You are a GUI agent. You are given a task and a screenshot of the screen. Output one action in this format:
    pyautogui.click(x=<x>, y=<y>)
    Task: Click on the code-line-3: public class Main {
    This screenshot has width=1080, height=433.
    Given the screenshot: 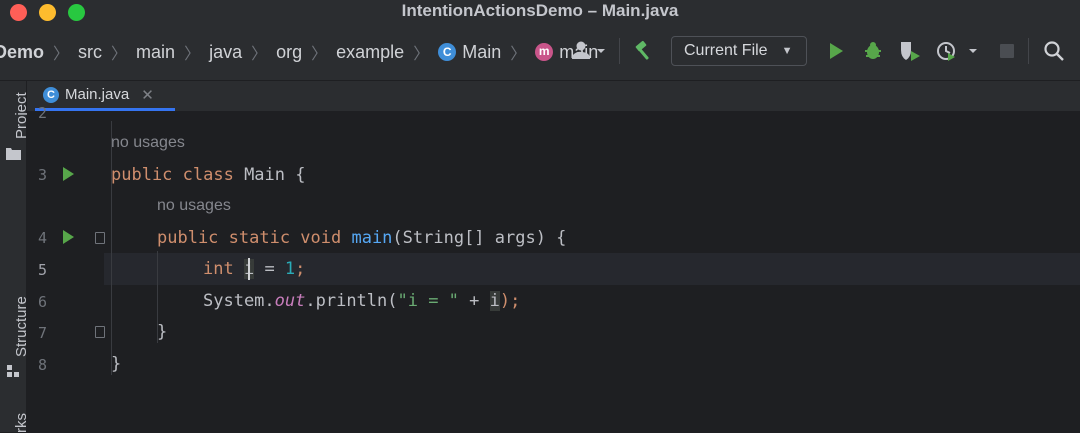 What is the action you would take?
    pyautogui.click(x=208, y=175)
    